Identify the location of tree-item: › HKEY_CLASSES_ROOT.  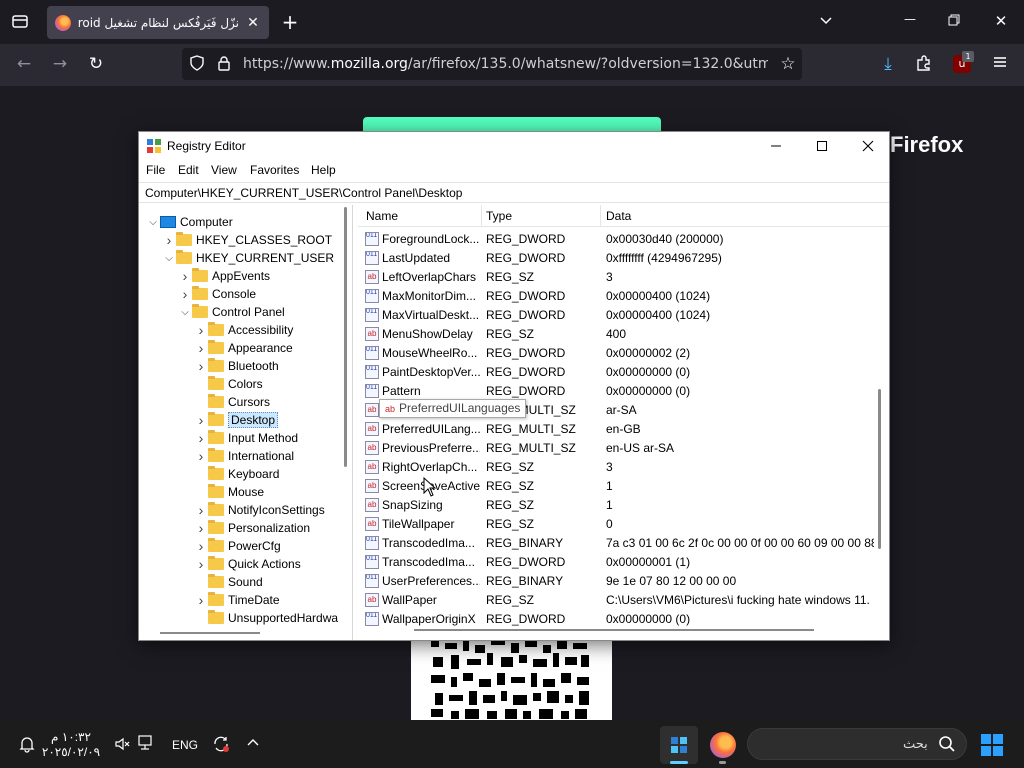
(247, 240).